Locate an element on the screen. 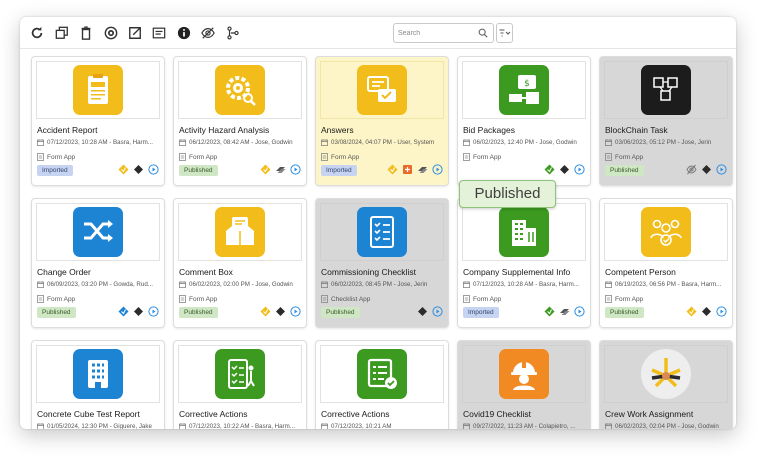  app-modified: 06/02/2023, 08:45 PM - Jose, Jerin is located at coordinates (383, 284).